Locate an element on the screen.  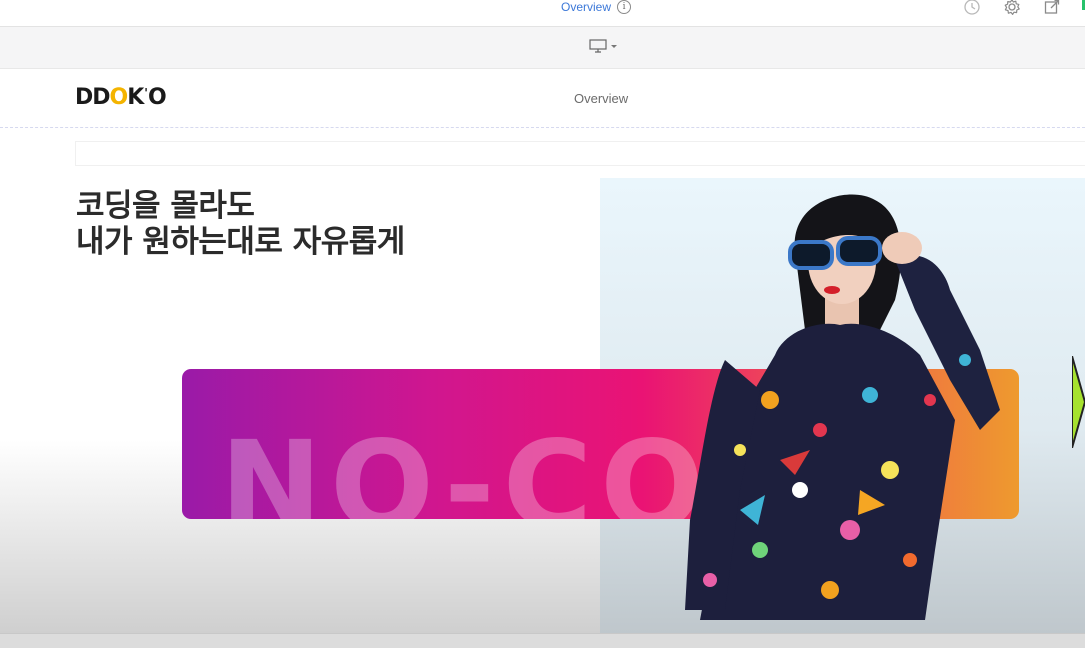
page-tab-overview: Overview i is located at coordinates (596, 7).